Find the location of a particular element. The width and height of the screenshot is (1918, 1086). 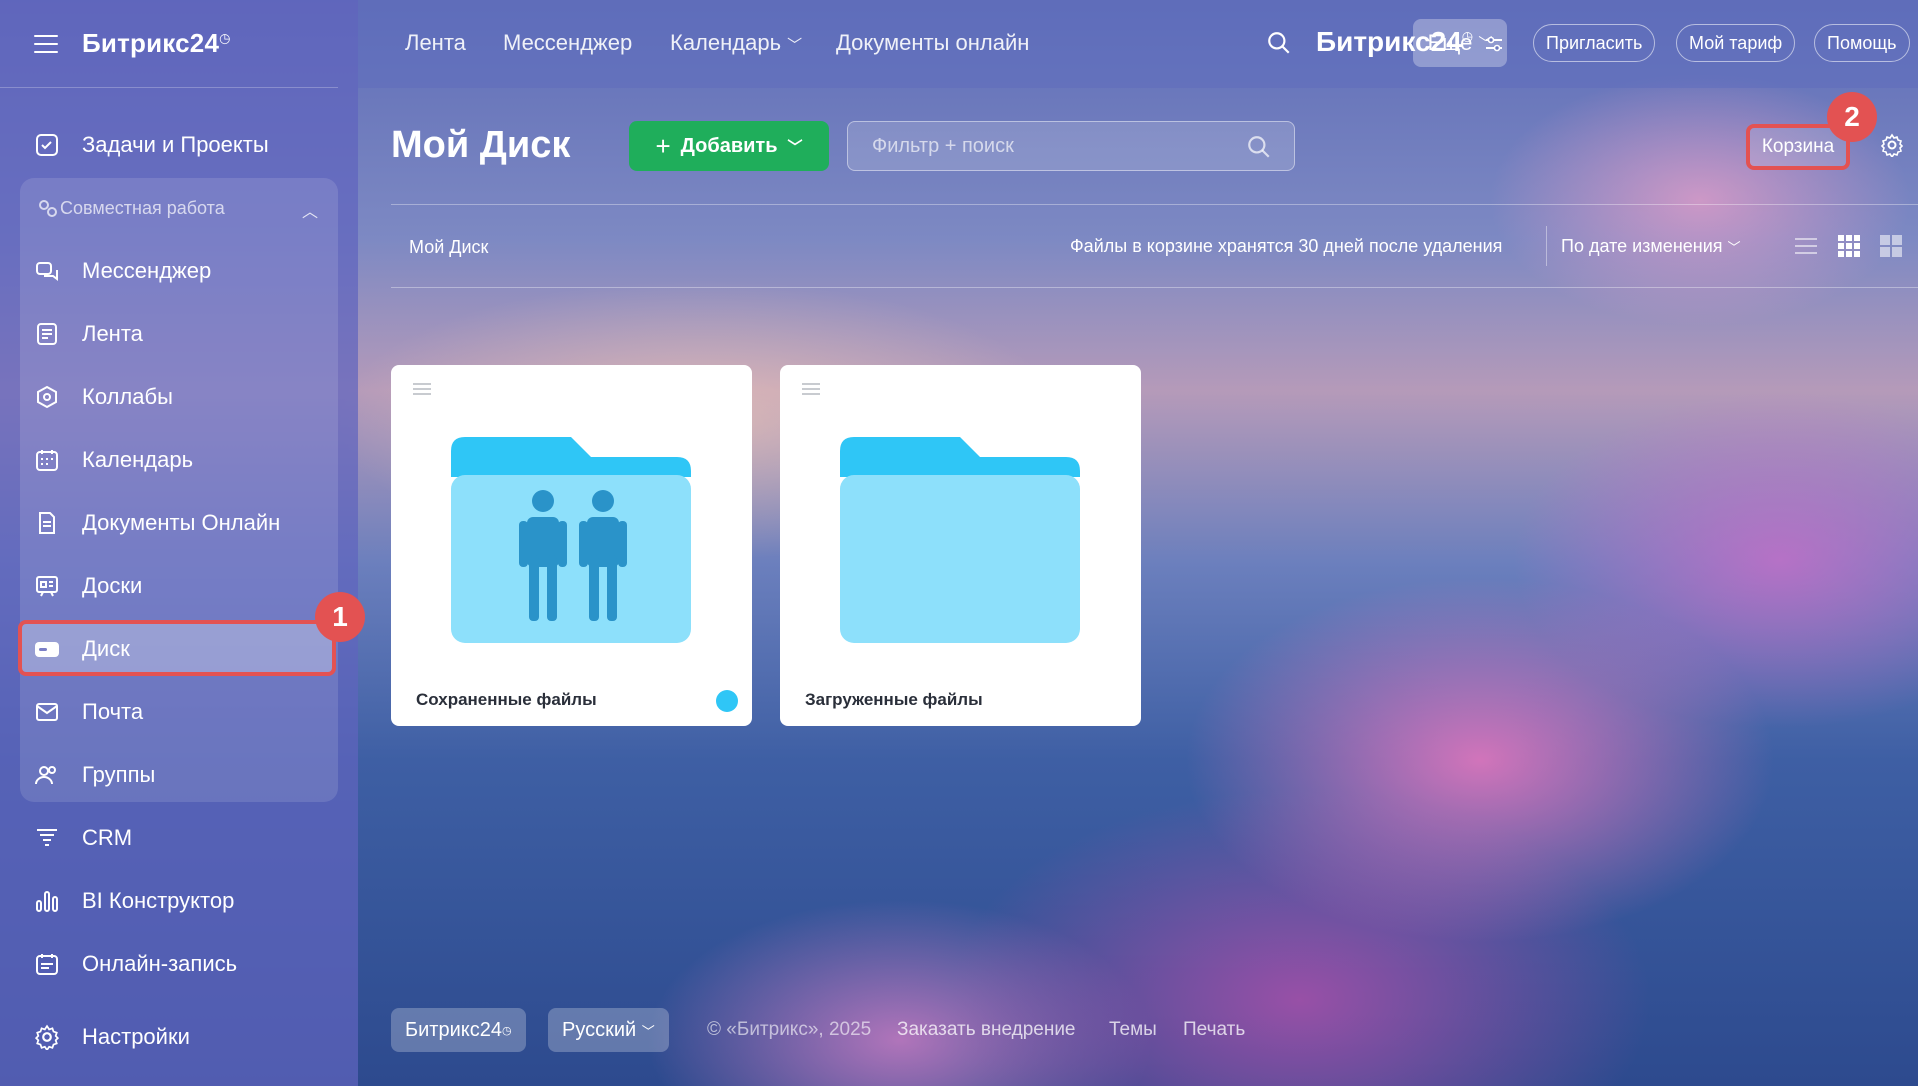

sidebar-group-title: Совместная работа is located at coordinates (142, 208).